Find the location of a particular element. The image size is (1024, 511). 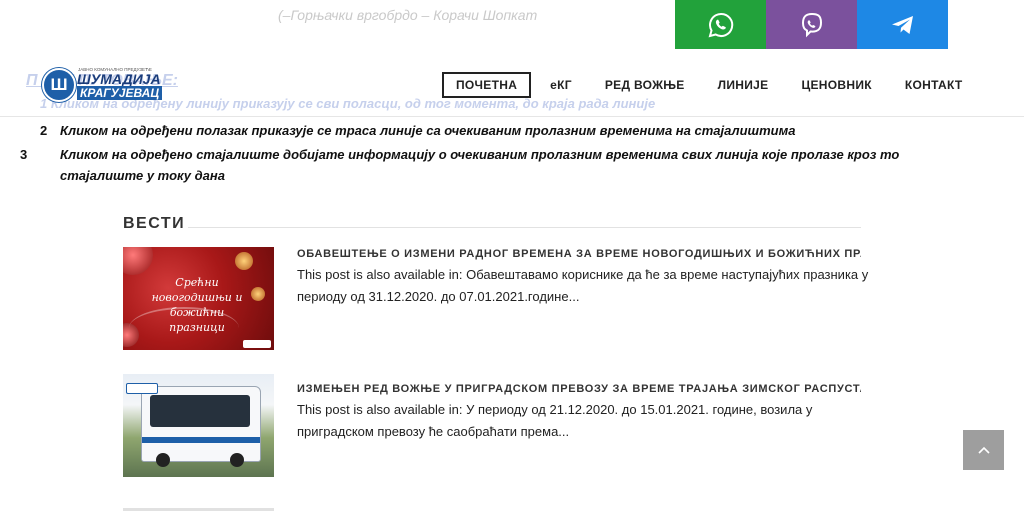

post-thumbnail: Срећни новогодишњи и божићни празници is located at coordinates (198, 298).